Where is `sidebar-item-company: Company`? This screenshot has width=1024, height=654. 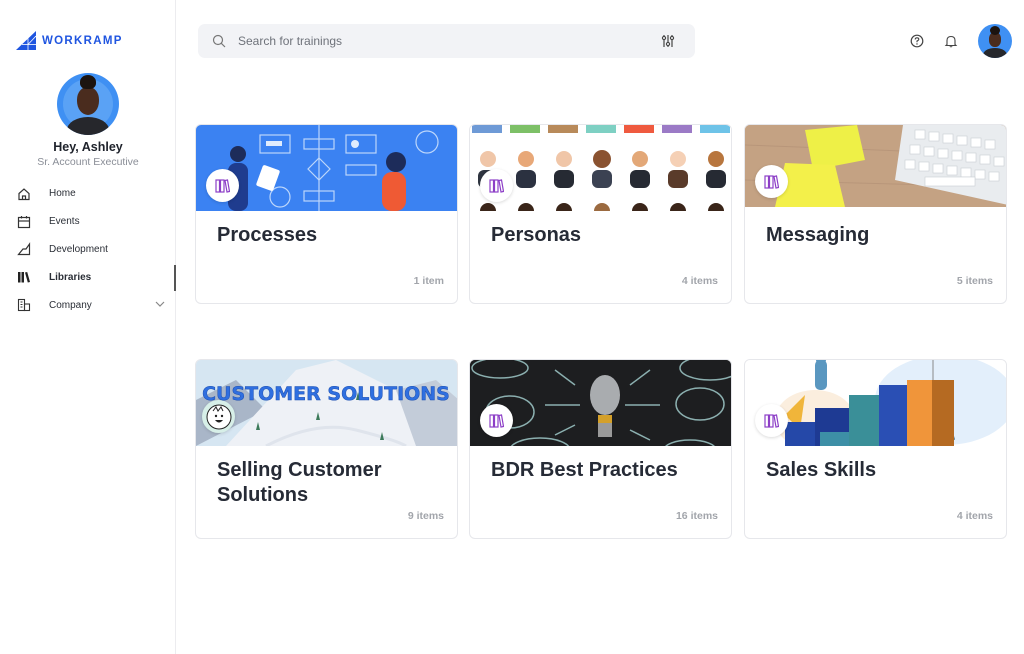
sidebar-item-company: Company is located at coordinates (88, 305).